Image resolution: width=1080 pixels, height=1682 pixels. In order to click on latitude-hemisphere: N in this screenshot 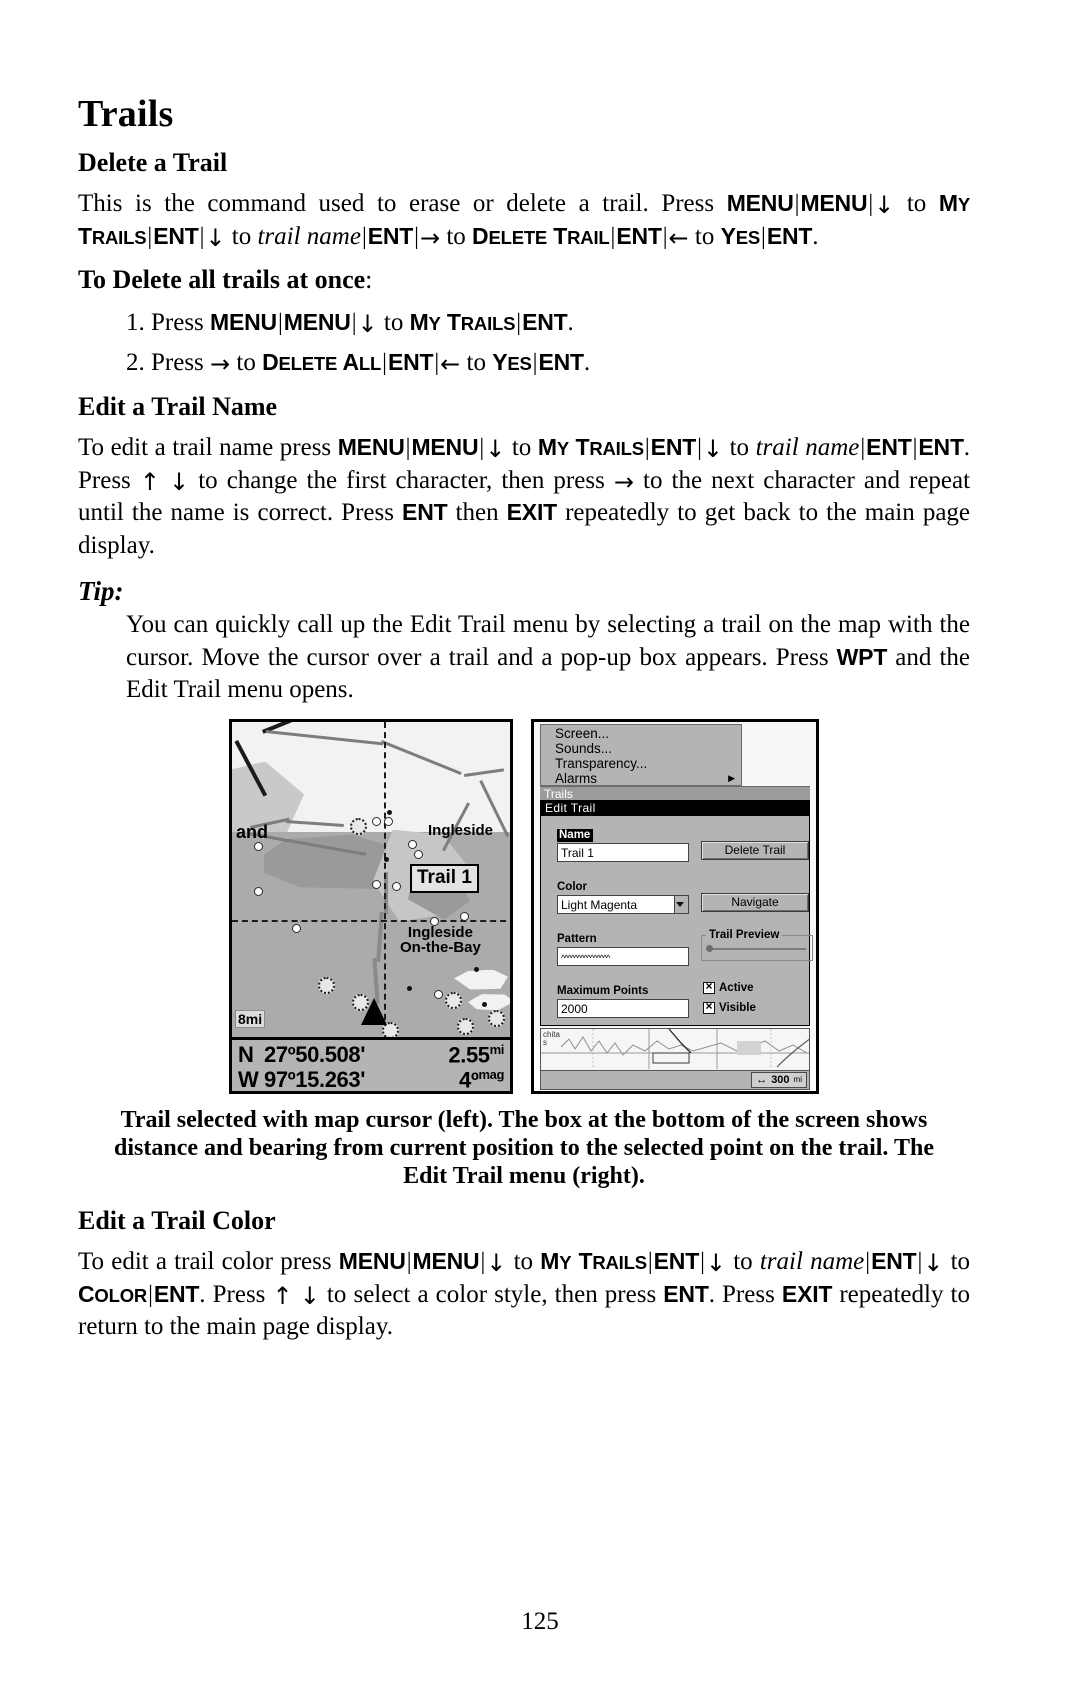, I will do `click(246, 1054)`.